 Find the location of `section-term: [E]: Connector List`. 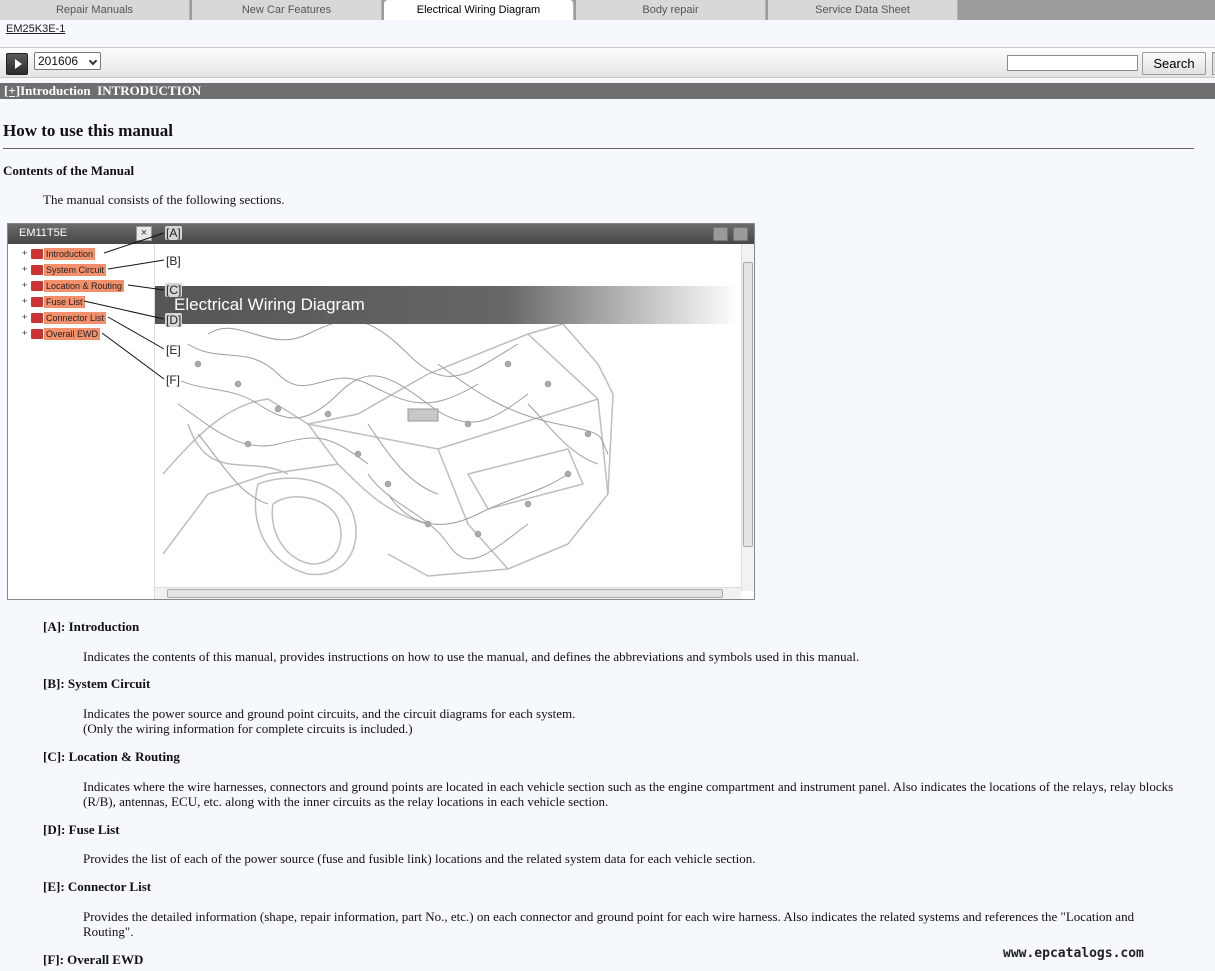

section-term: [E]: Connector List is located at coordinates (97, 886).